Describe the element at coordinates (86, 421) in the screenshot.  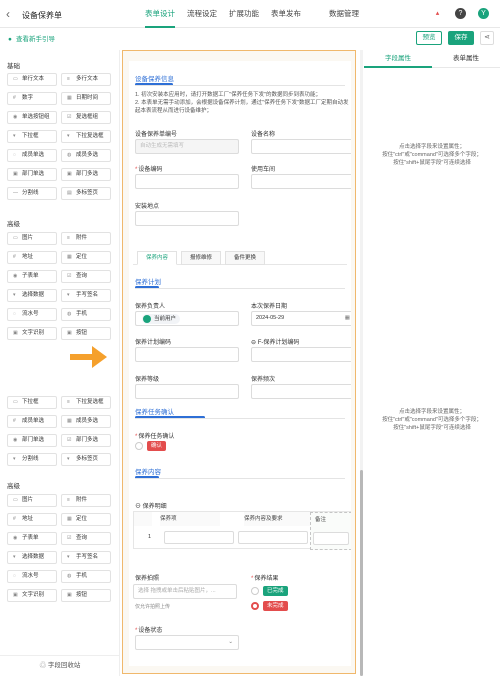
I see `palette-field: ▦ 成员多选` at that location.